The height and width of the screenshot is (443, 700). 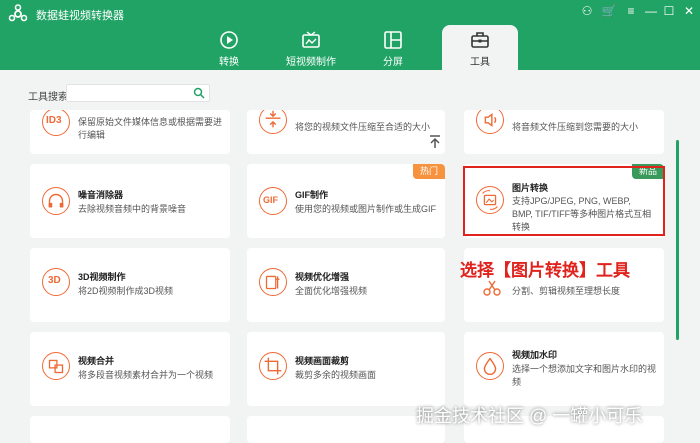 I want to click on card-title: 视频合并, so click(x=96, y=361).